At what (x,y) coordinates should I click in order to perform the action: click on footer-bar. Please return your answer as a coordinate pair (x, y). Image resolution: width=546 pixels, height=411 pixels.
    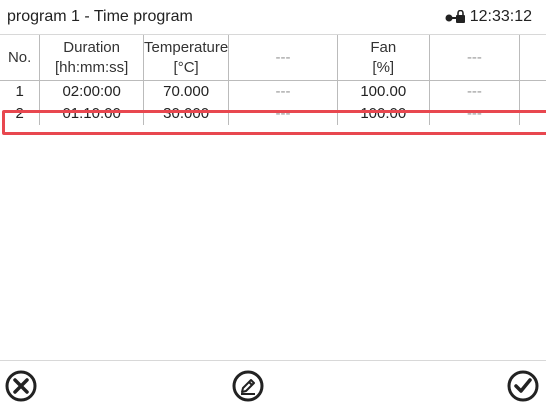
    Looking at the image, I should click on (273, 385).